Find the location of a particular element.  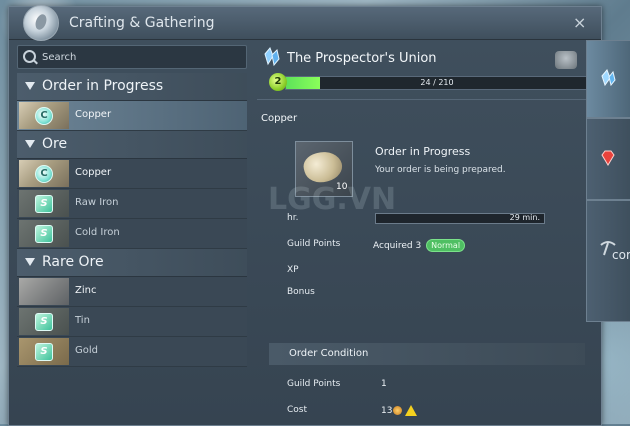

list-item-cold-iron: S Cold Iron is located at coordinates (132, 234).